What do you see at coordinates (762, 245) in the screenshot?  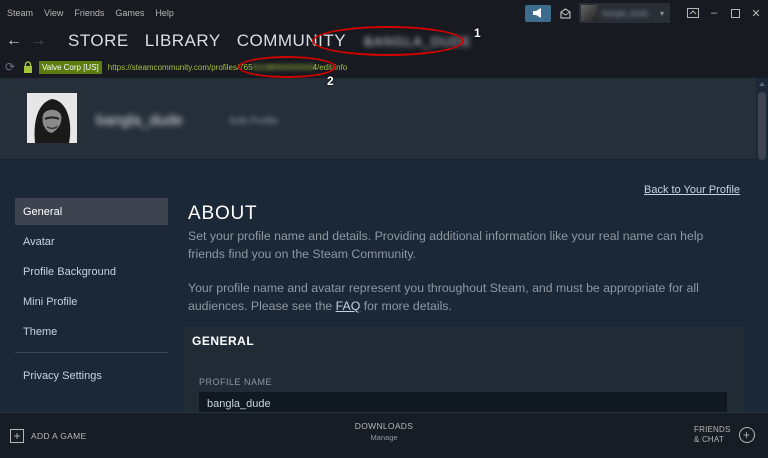 I see `scrollbar` at bounding box center [762, 245].